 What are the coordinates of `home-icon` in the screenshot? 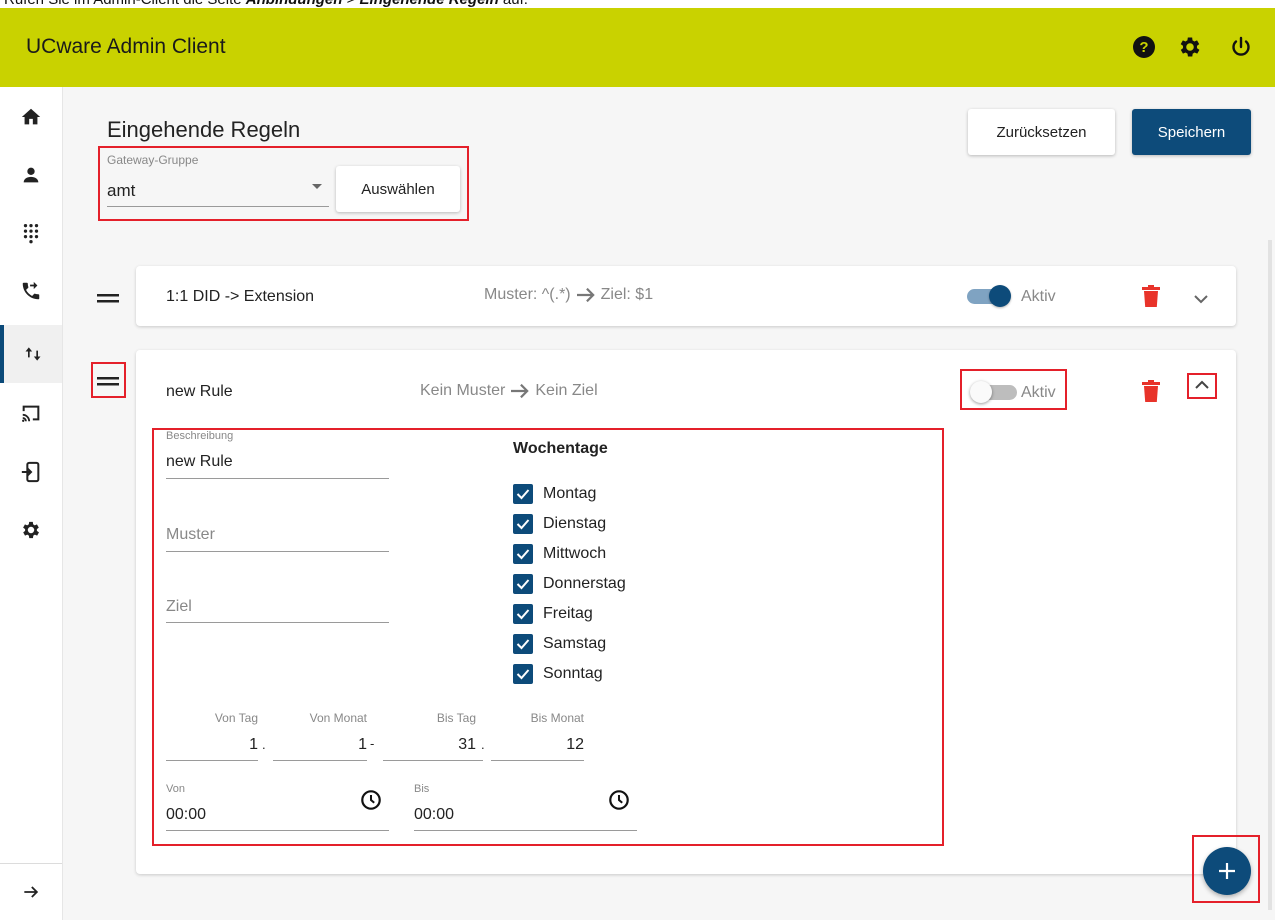 It's located at (31, 116).